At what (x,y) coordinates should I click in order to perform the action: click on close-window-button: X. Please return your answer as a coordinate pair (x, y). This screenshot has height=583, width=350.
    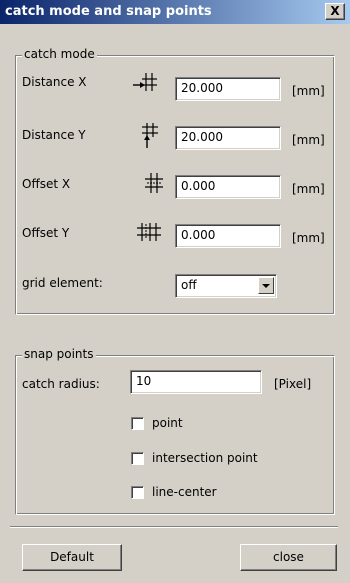
    Looking at the image, I should click on (335, 11).